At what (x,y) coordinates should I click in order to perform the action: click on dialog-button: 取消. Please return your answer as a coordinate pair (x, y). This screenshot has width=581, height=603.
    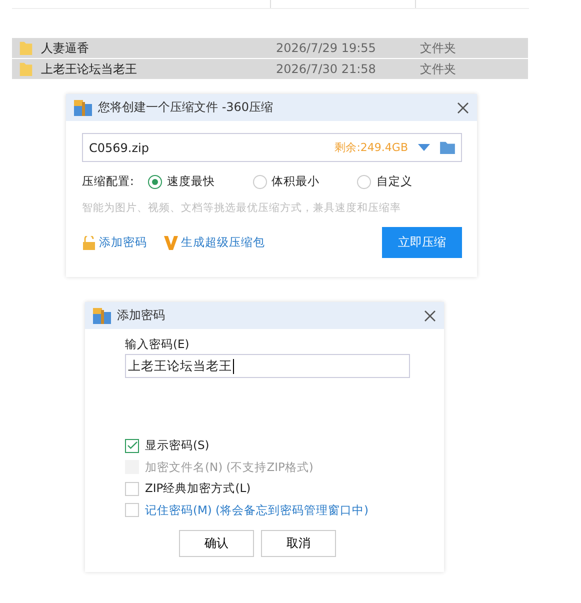
    Looking at the image, I should click on (298, 543).